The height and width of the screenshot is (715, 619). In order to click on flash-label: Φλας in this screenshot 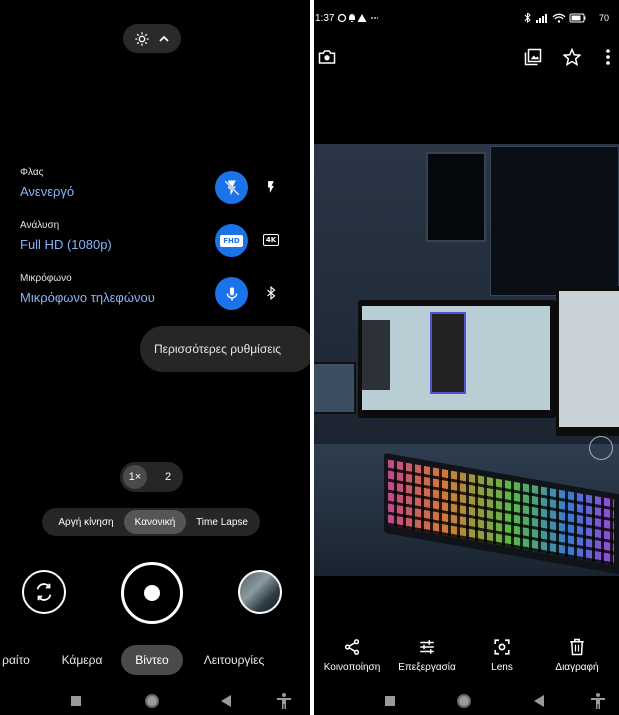, I will do `click(32, 172)`.